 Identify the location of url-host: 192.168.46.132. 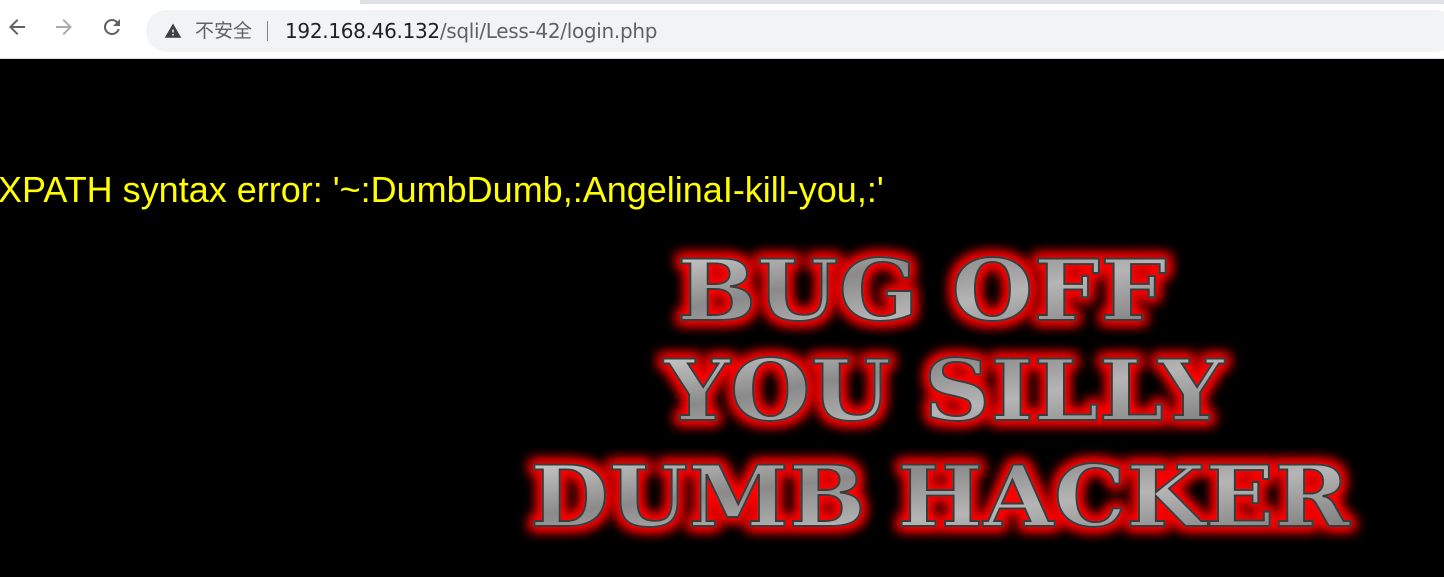
(362, 31).